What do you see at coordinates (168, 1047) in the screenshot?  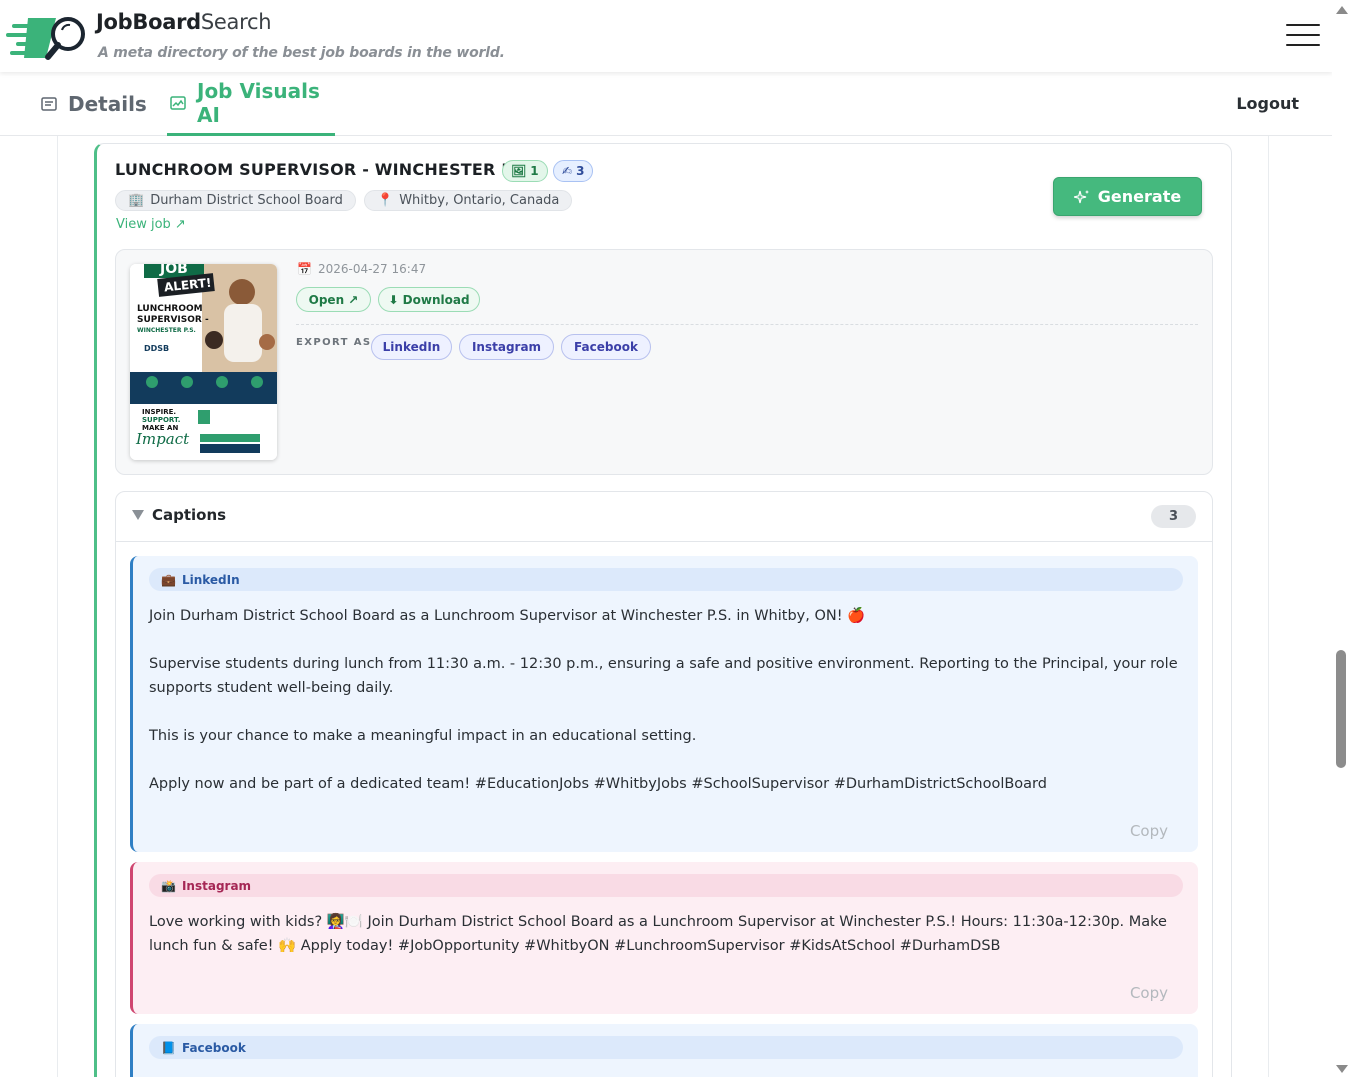 I see `facebook-book-icon: 📘` at bounding box center [168, 1047].